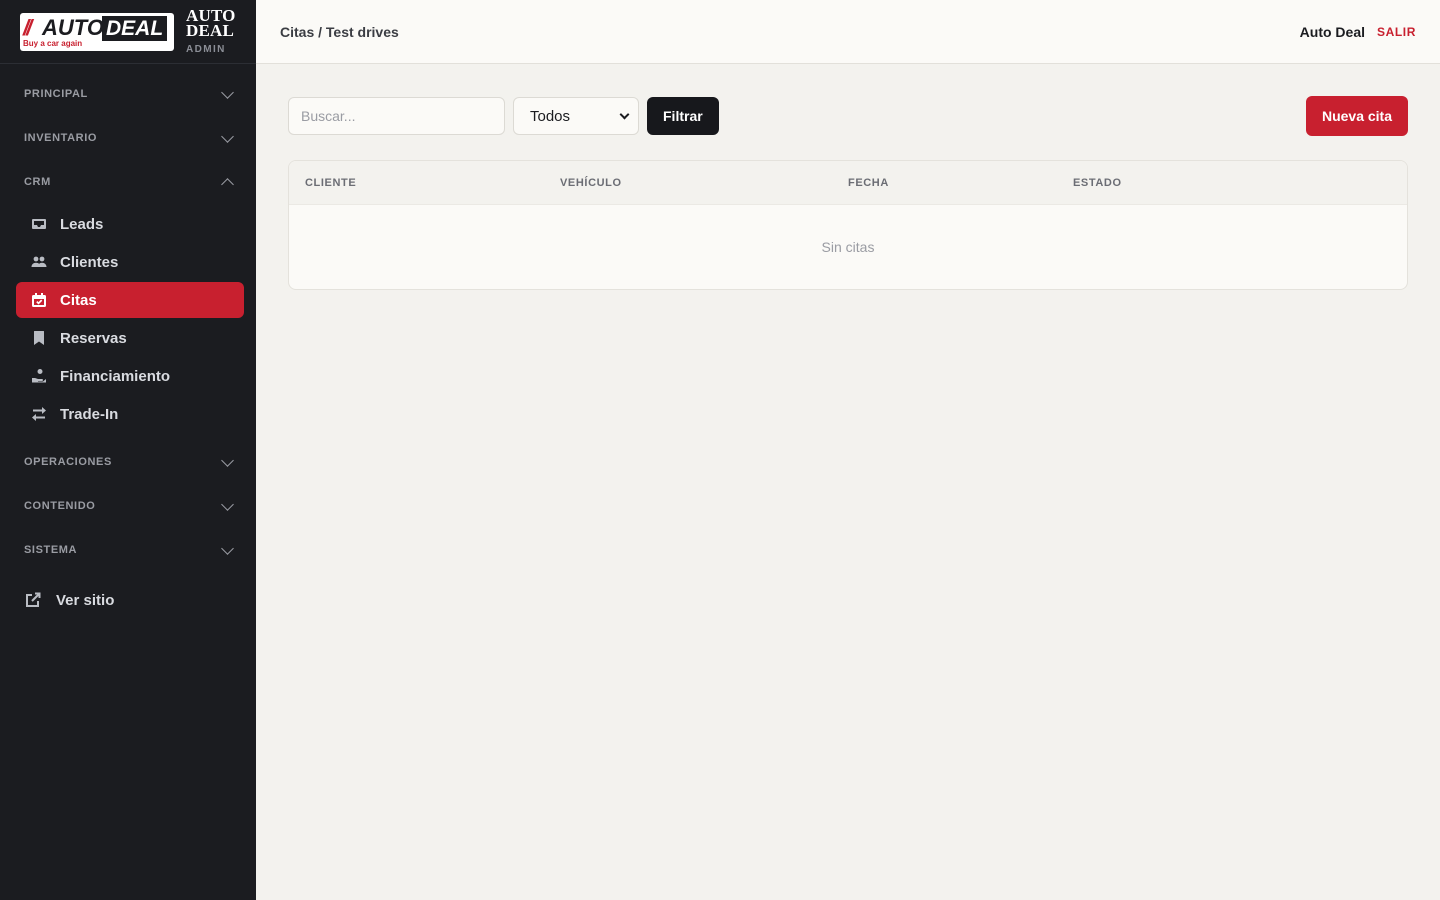 This screenshot has width=1440, height=900. Describe the element at coordinates (135, 28) in the screenshot. I see `logo-deal: DEAL` at that location.